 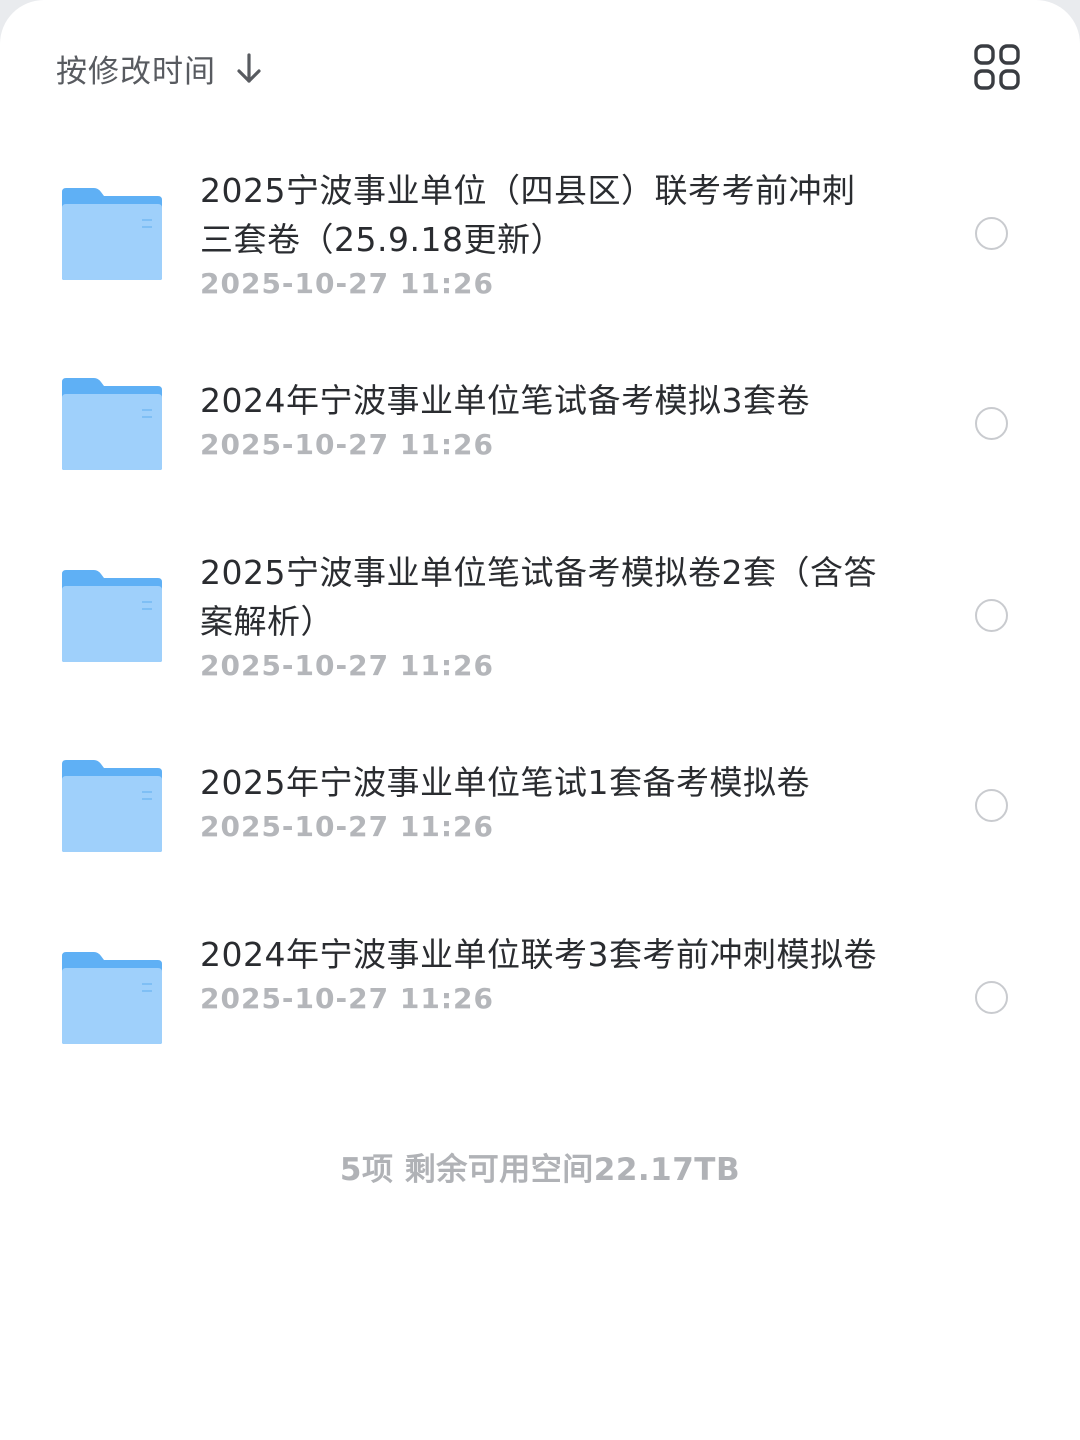 I want to click on sort-label: 按修改时间, so click(x=136, y=71).